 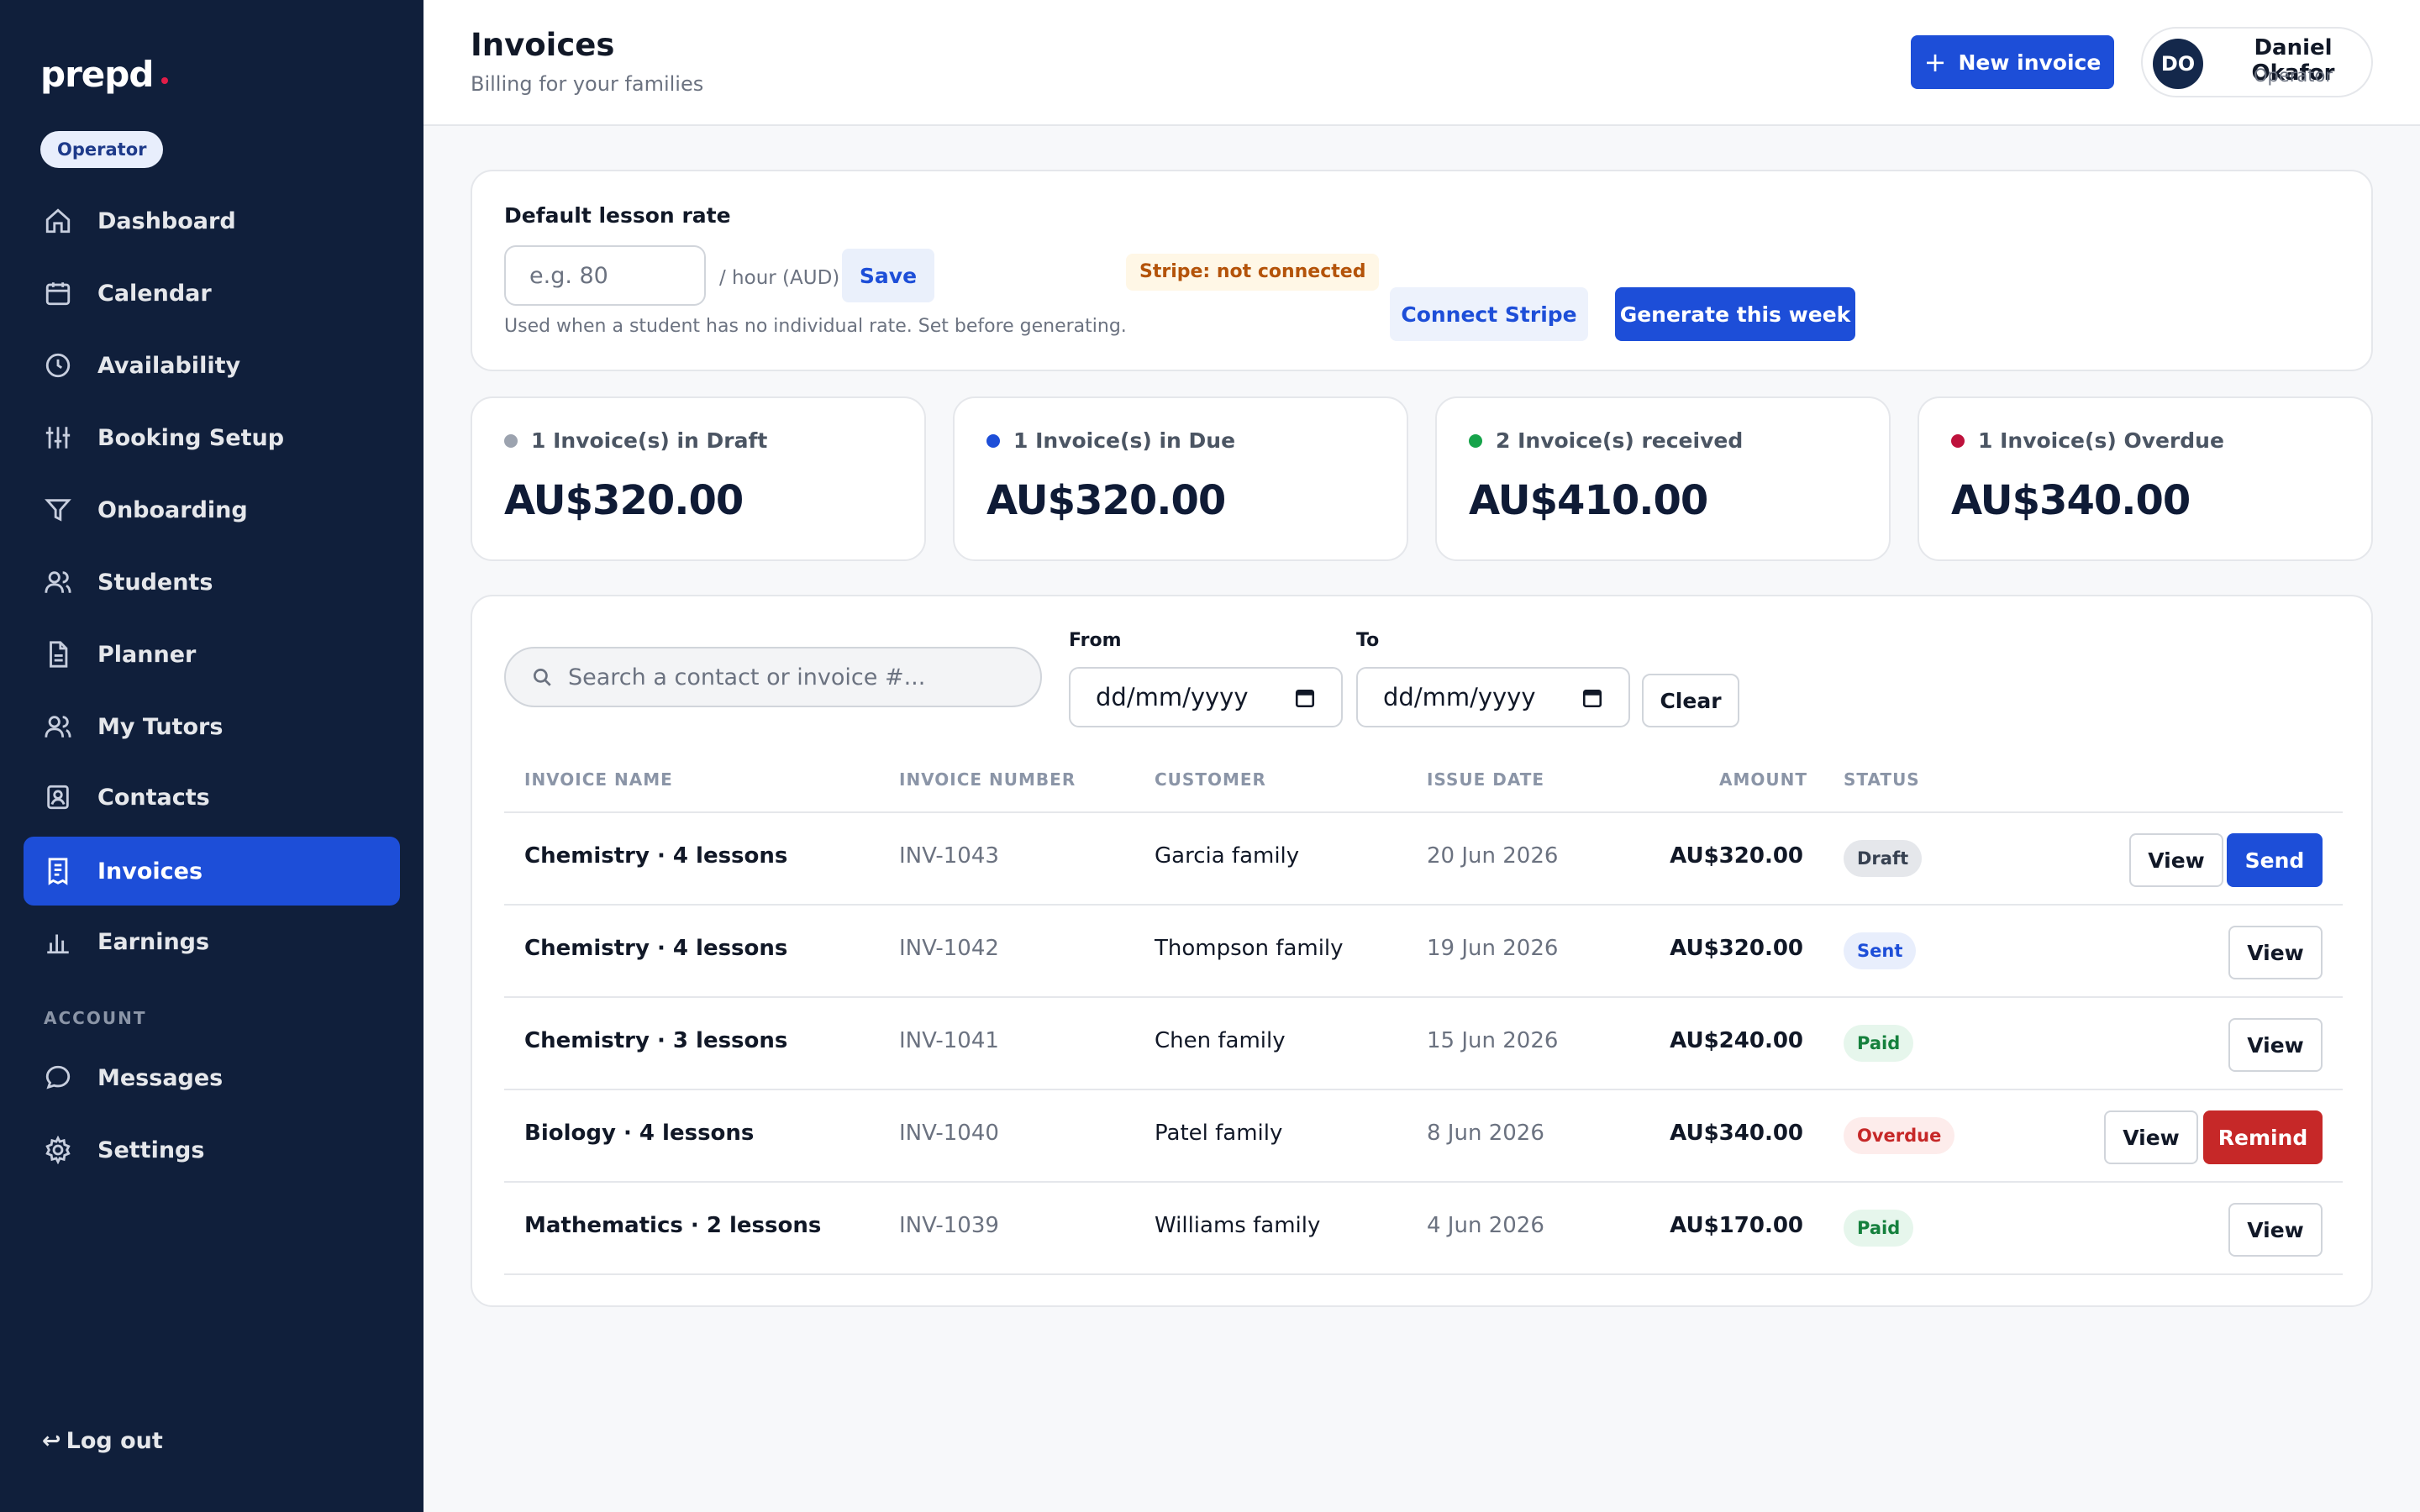 What do you see at coordinates (191, 437) in the screenshot?
I see `sidebar-item-label: Booking Setup` at bounding box center [191, 437].